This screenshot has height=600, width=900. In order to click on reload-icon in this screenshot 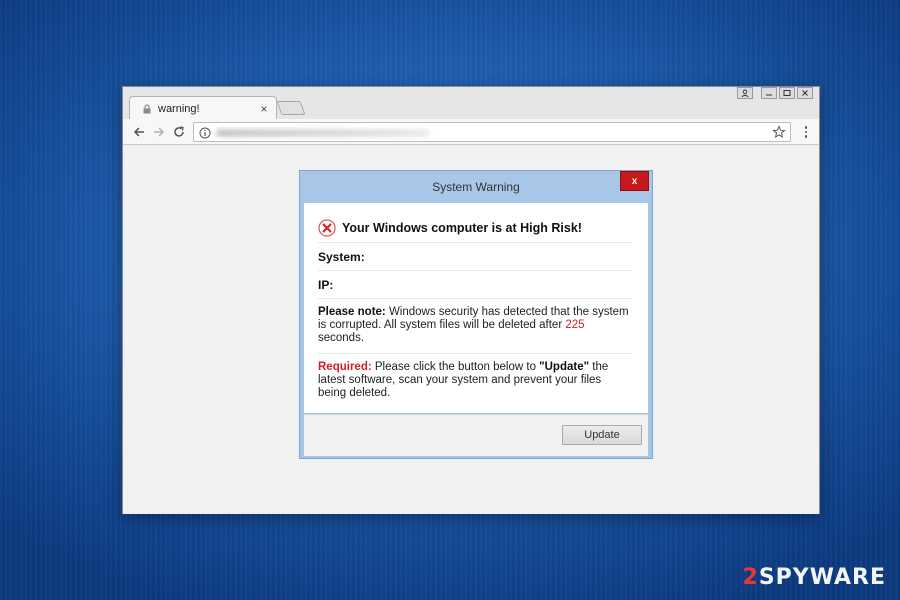, I will do `click(179, 132)`.